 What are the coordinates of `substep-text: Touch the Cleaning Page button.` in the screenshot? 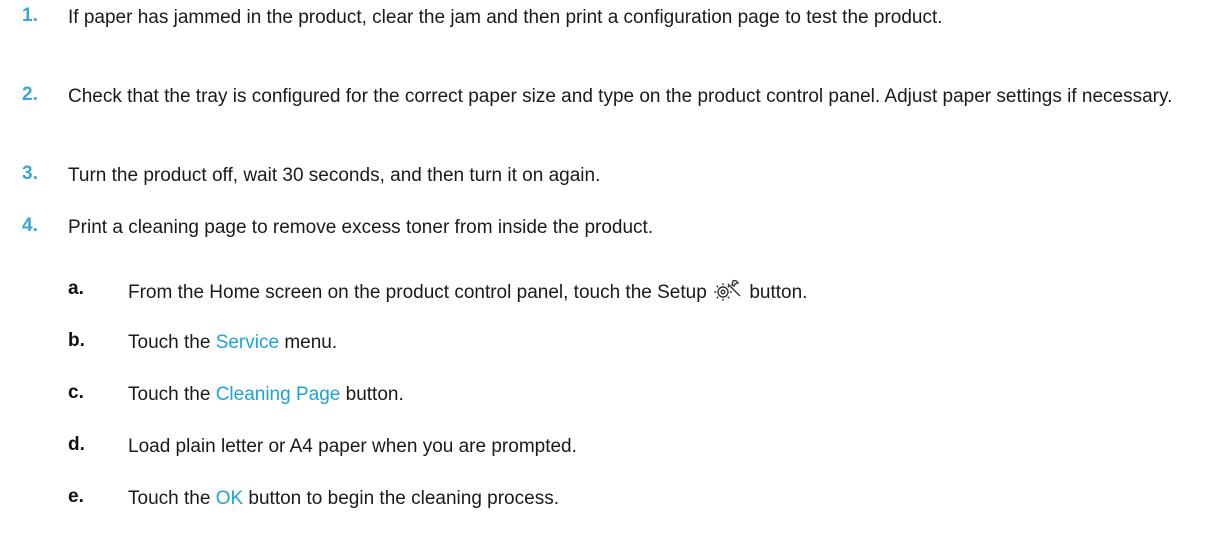 It's located at (658, 395).